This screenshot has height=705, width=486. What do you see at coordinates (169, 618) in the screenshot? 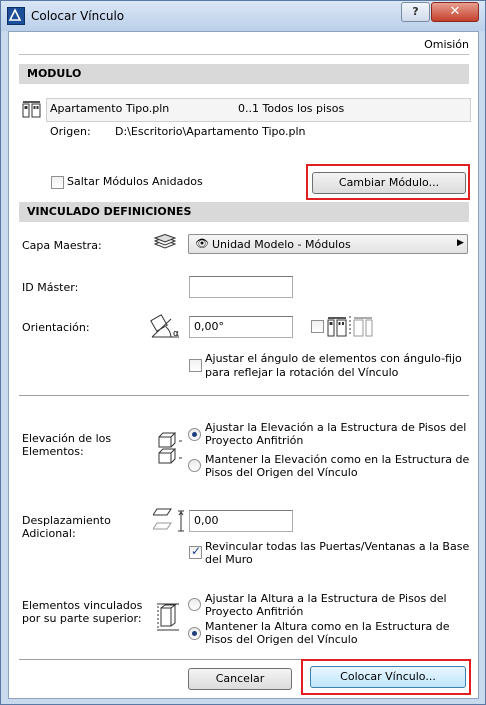
I see `top-linked-height-icon` at bounding box center [169, 618].